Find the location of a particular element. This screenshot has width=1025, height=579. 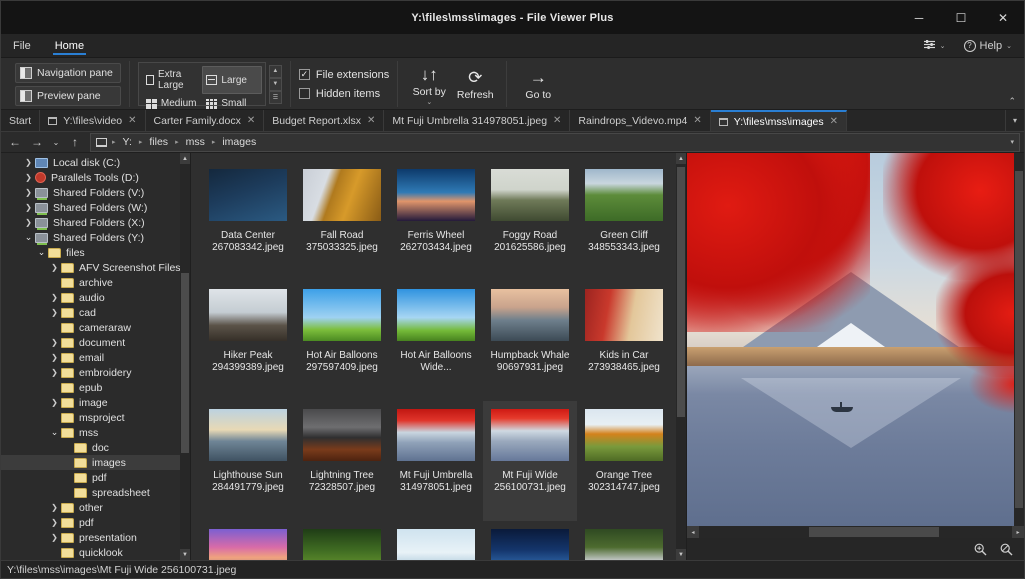

tree-item-parallels-tools-d: ❯ Parallels Tools (D:) is located at coordinates (90, 177).